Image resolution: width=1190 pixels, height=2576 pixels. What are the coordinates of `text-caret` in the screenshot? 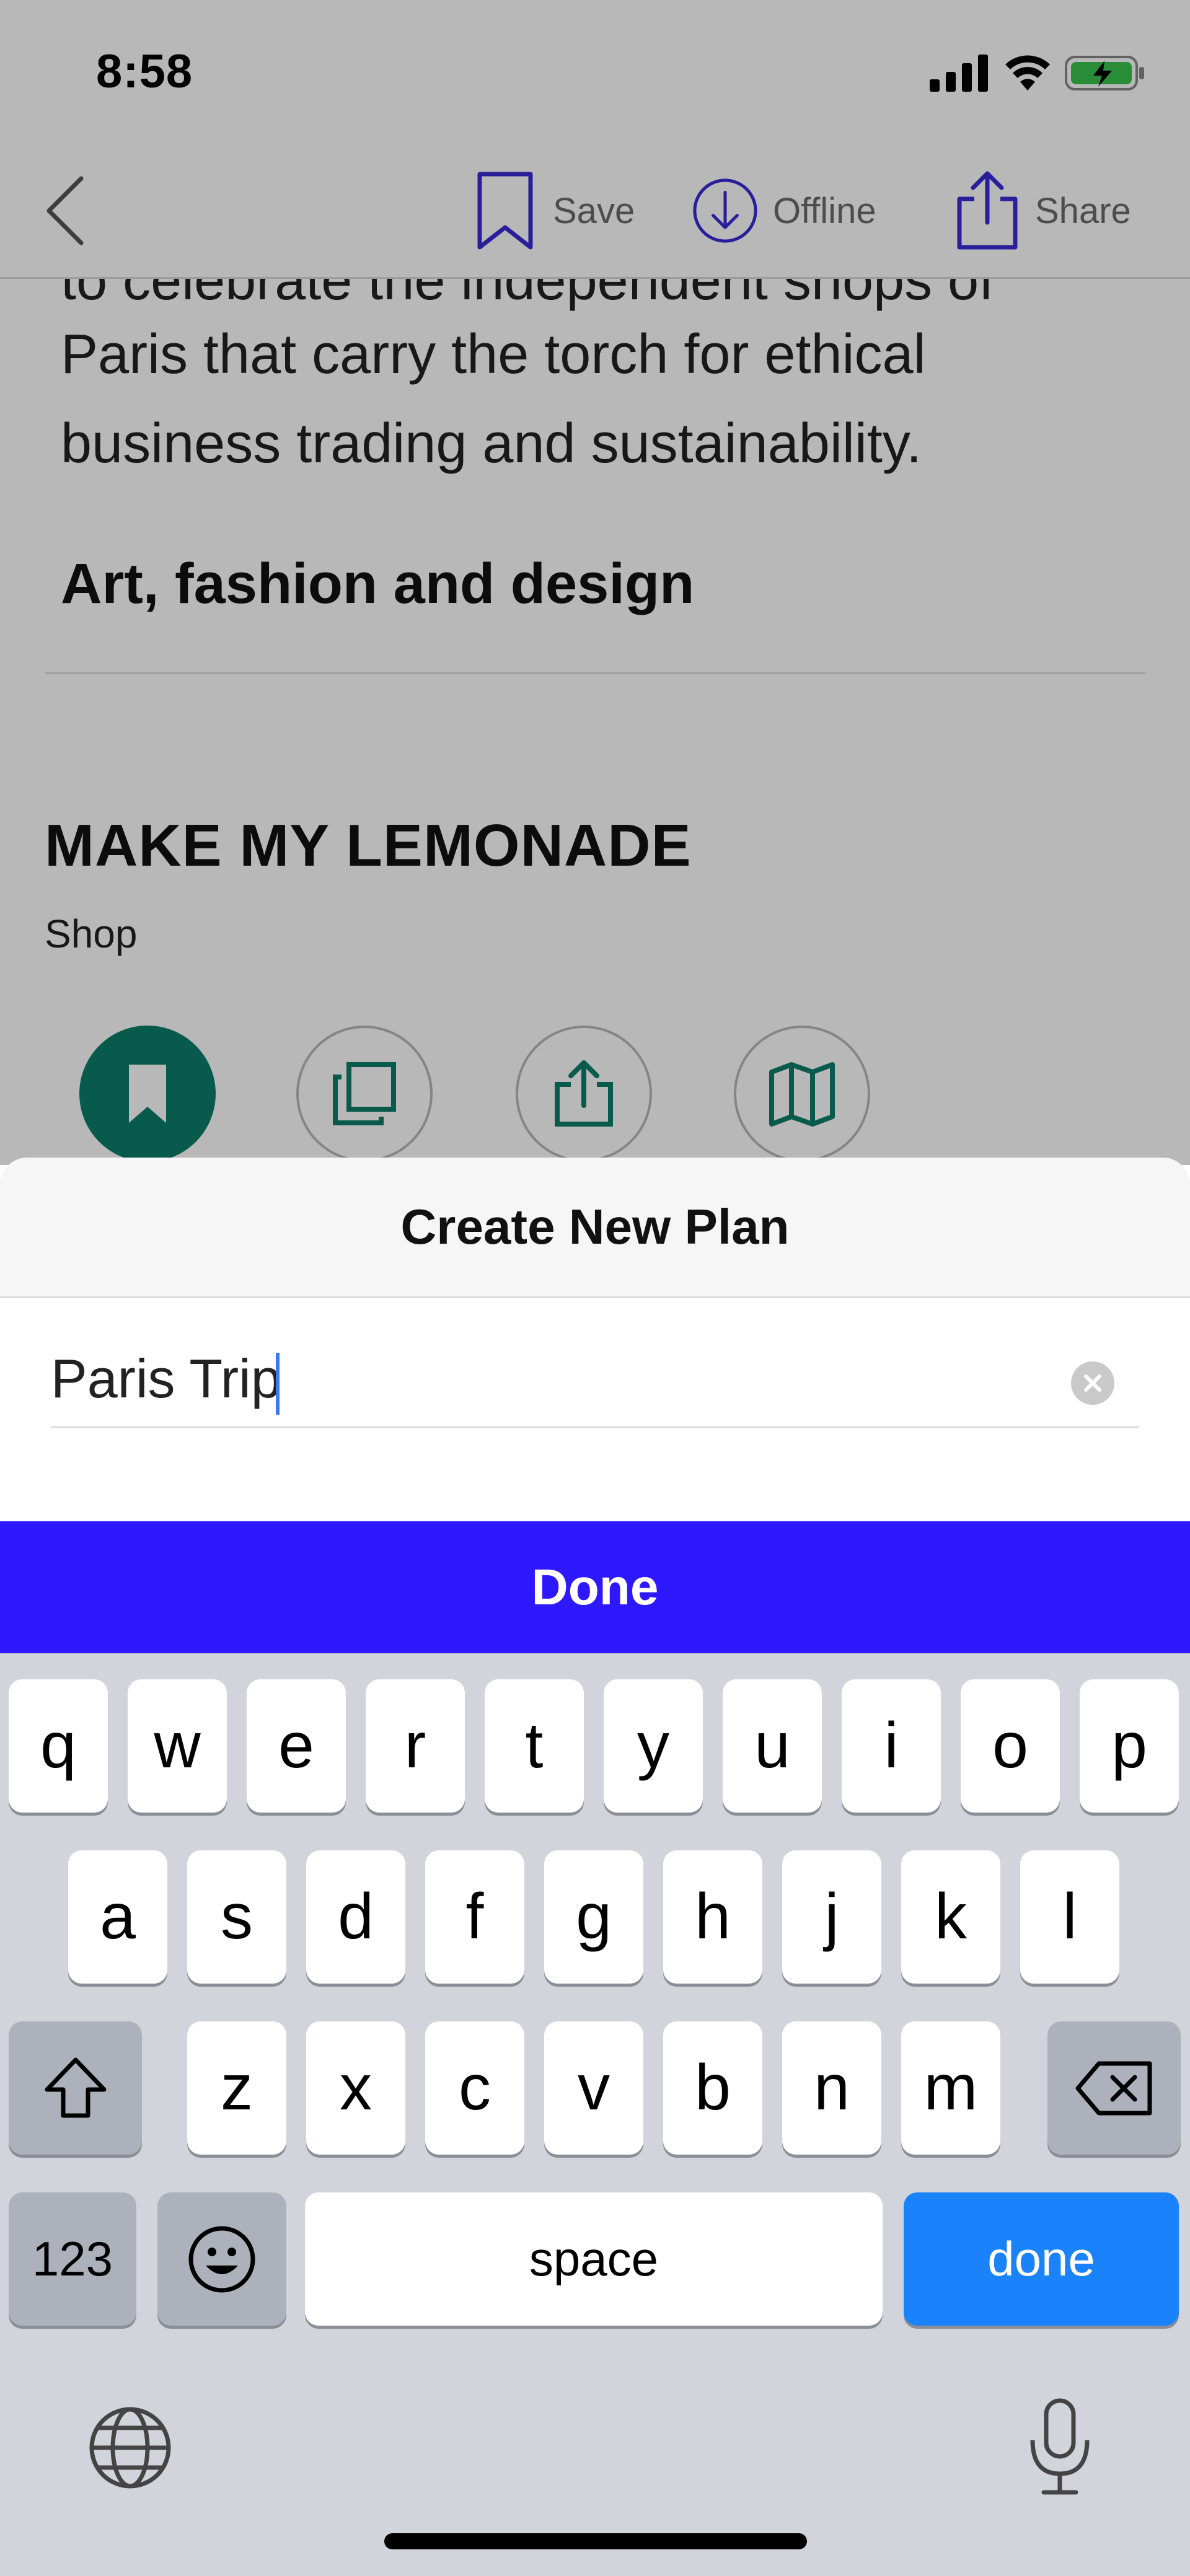 It's located at (278, 1384).